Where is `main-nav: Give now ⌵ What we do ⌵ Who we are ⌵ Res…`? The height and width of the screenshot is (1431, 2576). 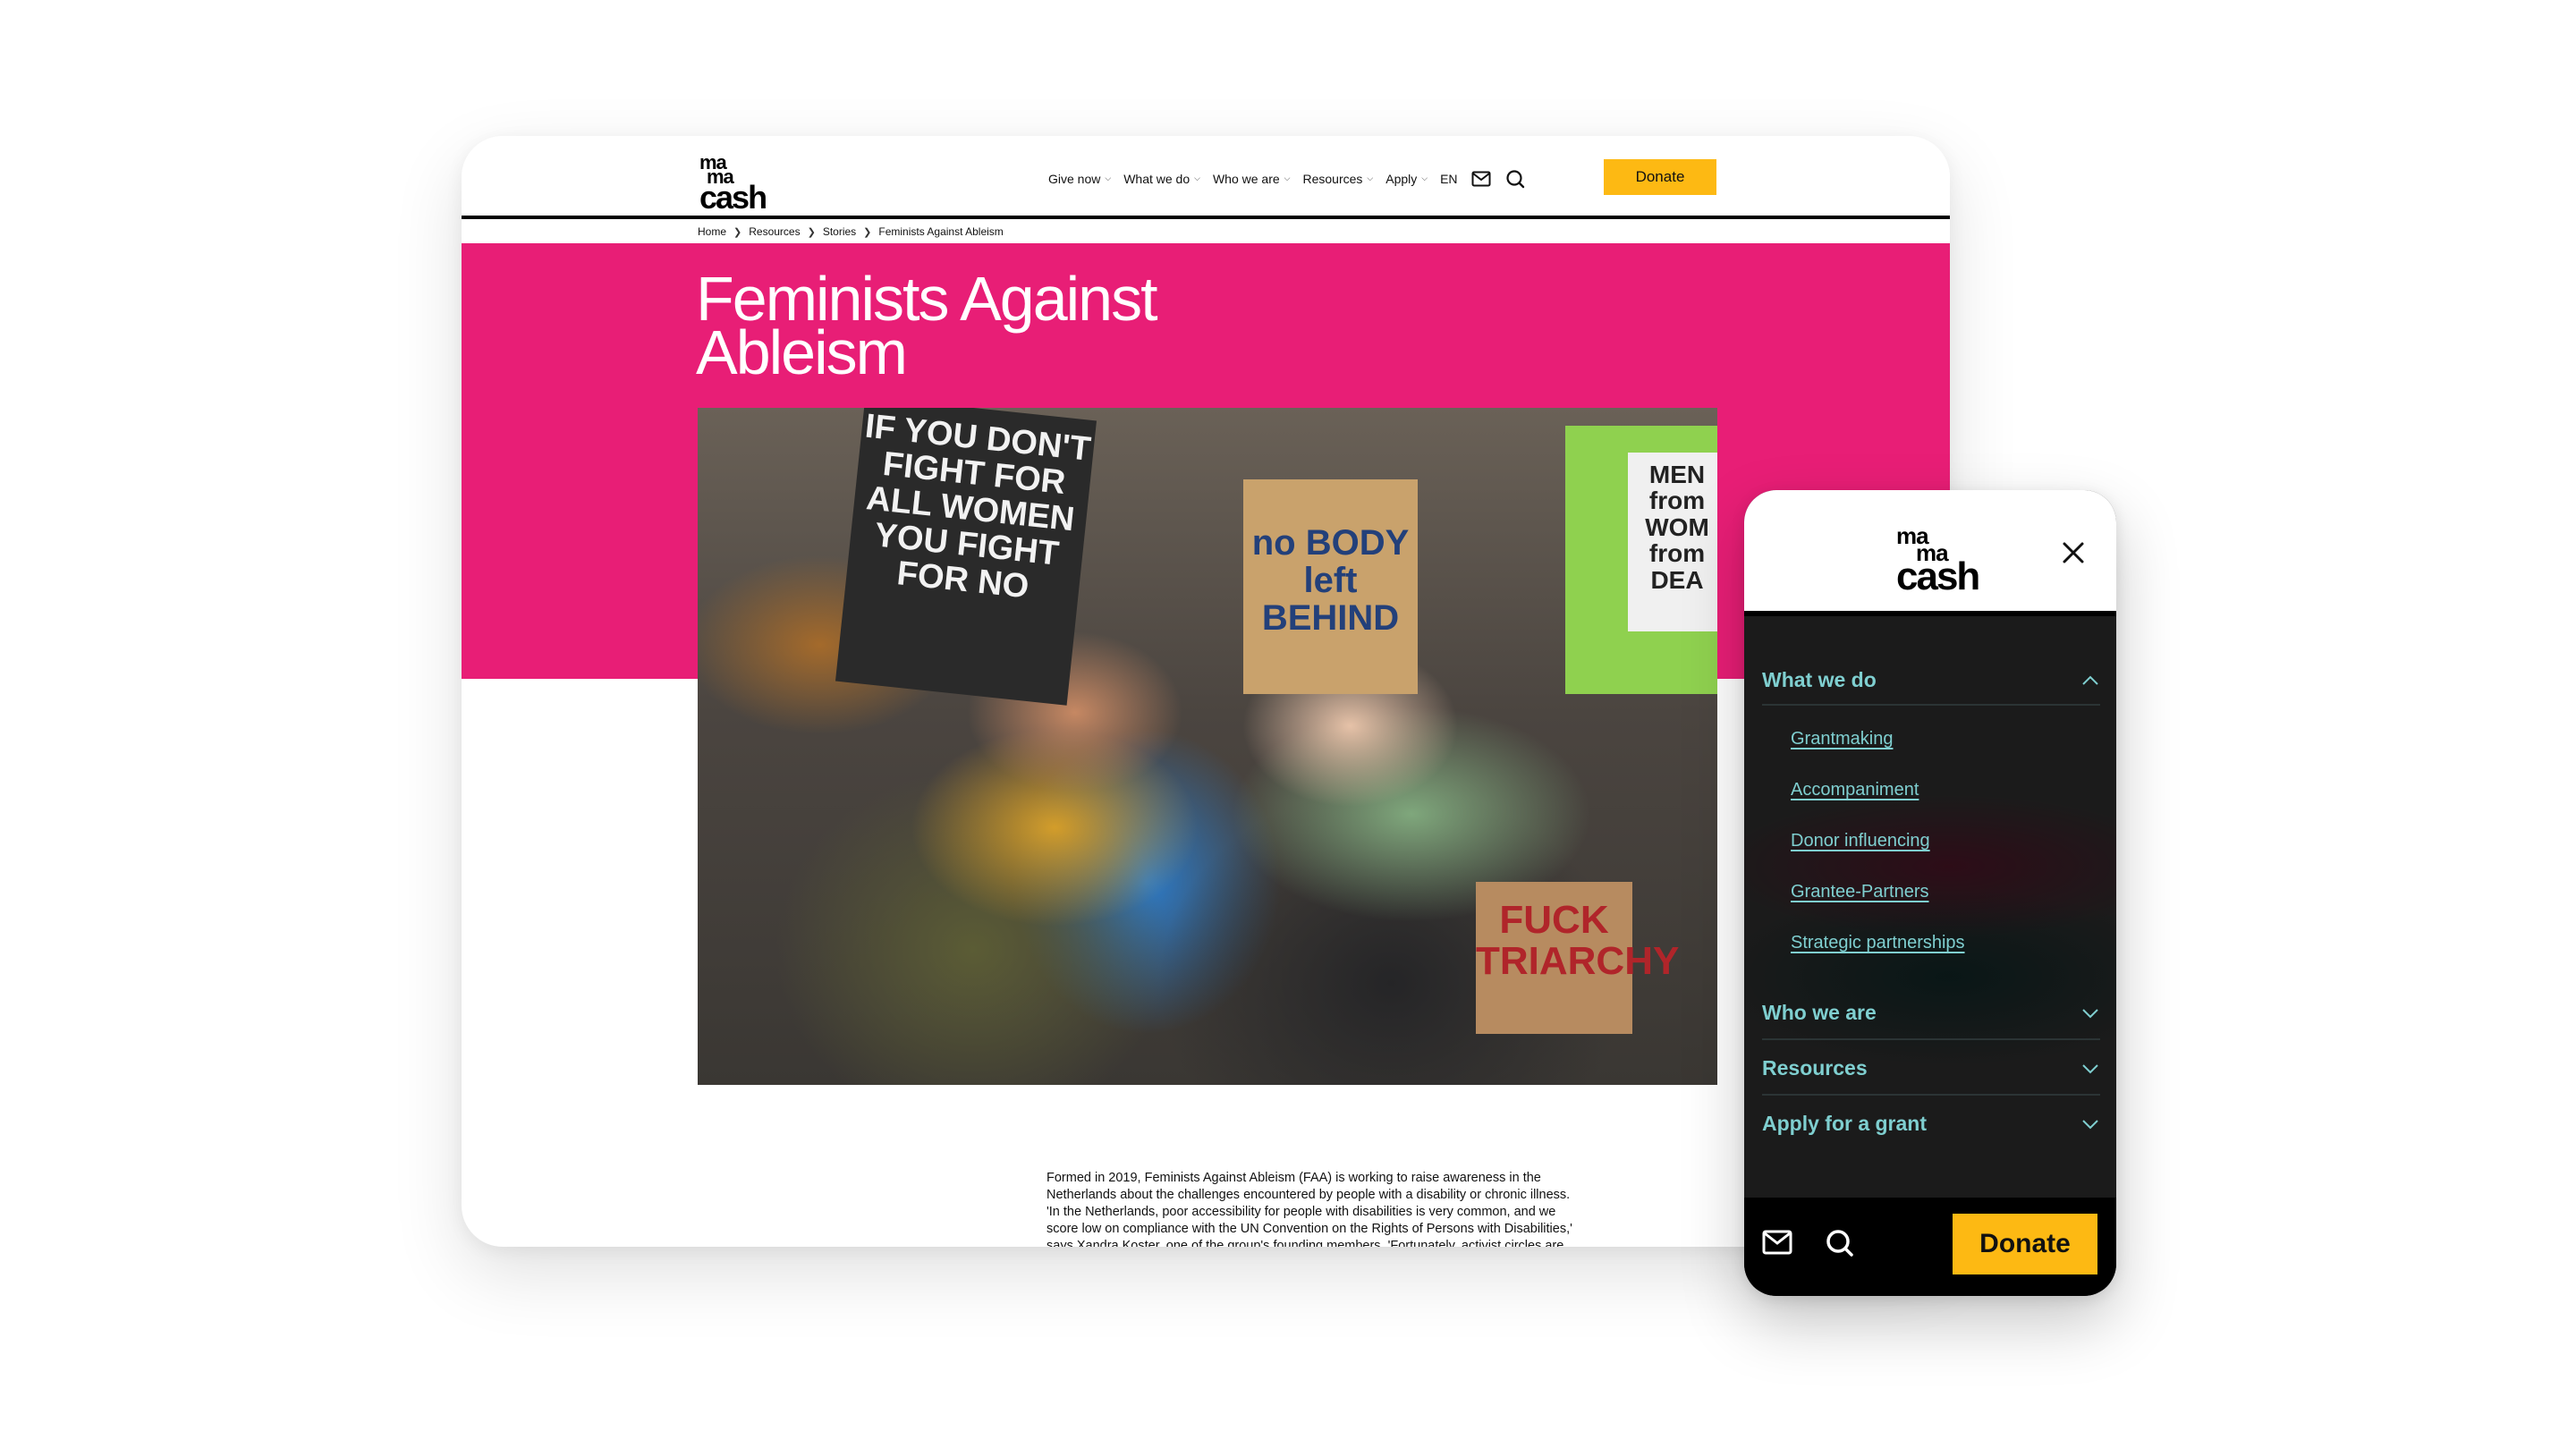 main-nav: Give now ⌵ What we do ⌵ Who we are ⌵ Res… is located at coordinates (1287, 179).